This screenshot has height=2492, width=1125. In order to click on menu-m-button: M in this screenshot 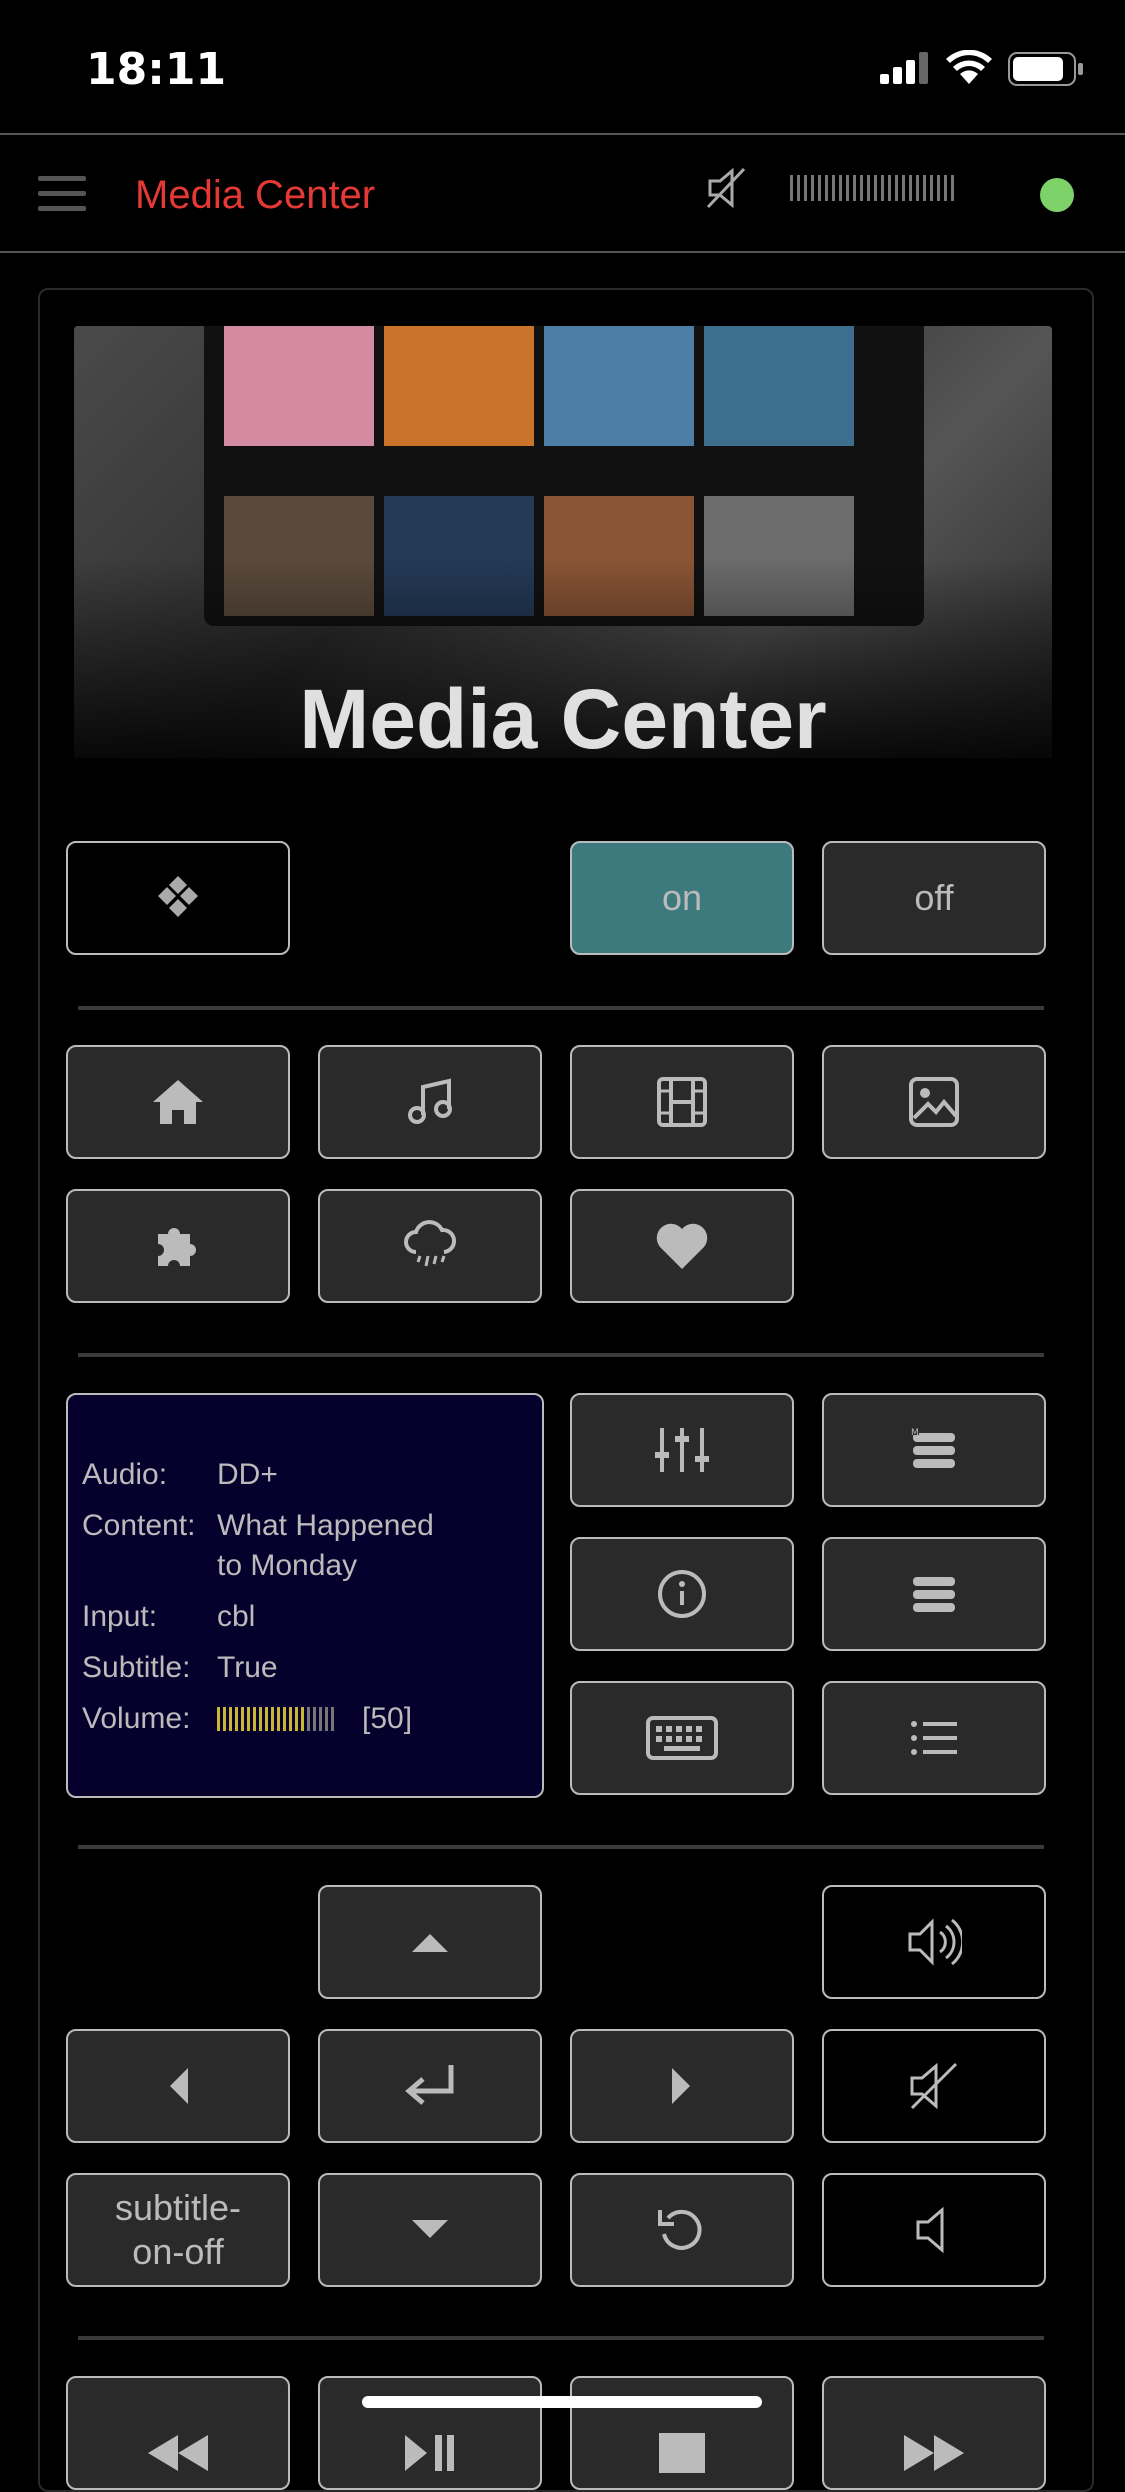, I will do `click(934, 1450)`.